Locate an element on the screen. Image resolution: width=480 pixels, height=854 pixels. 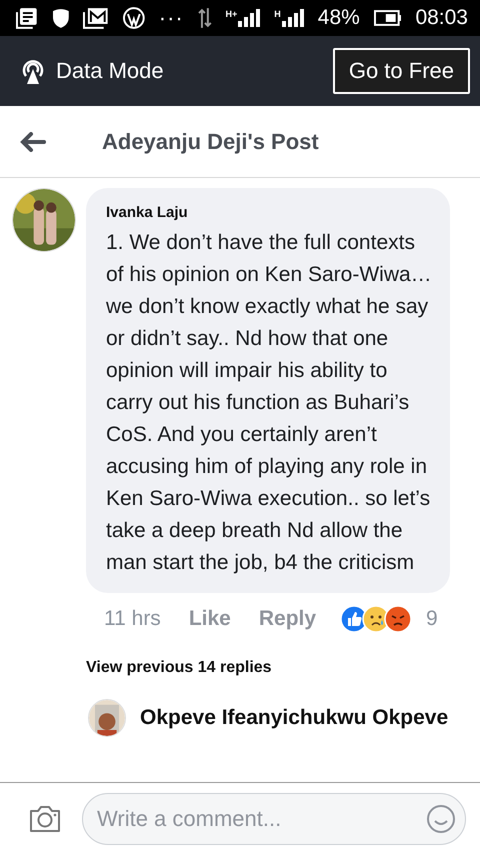
network-type-label: H+ is located at coordinates (232, 14).